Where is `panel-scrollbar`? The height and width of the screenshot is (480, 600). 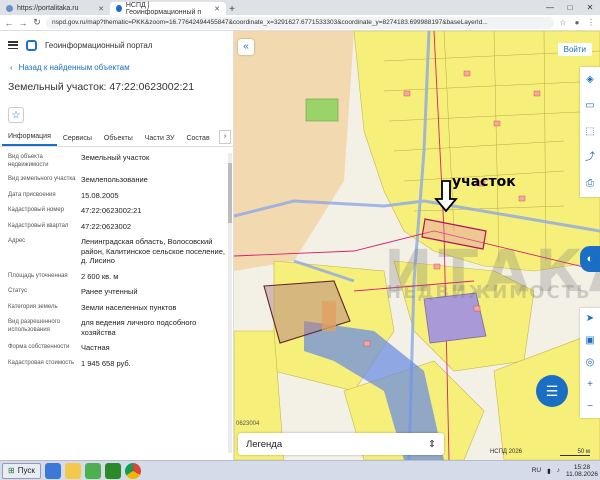 panel-scrollbar is located at coordinates (230, 303).